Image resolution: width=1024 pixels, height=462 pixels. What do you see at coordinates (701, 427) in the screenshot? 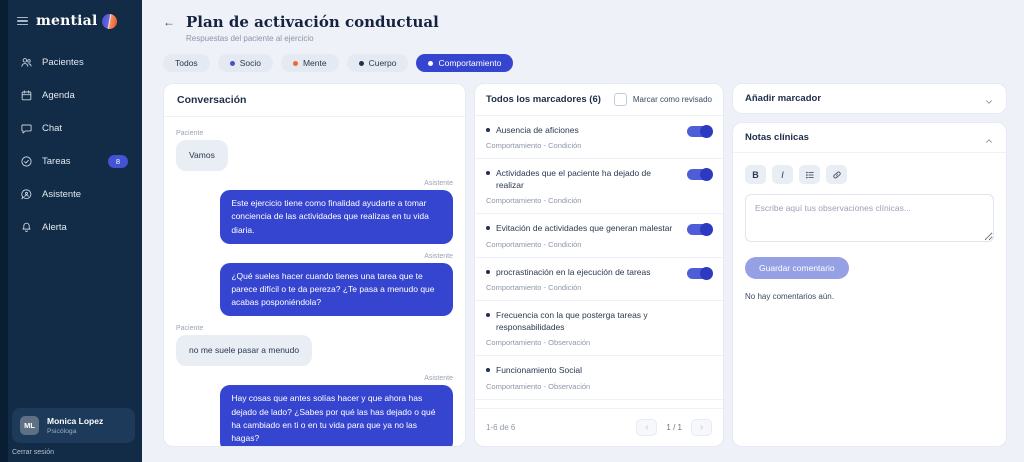
I see `chevron-right-icon: ›` at bounding box center [701, 427].